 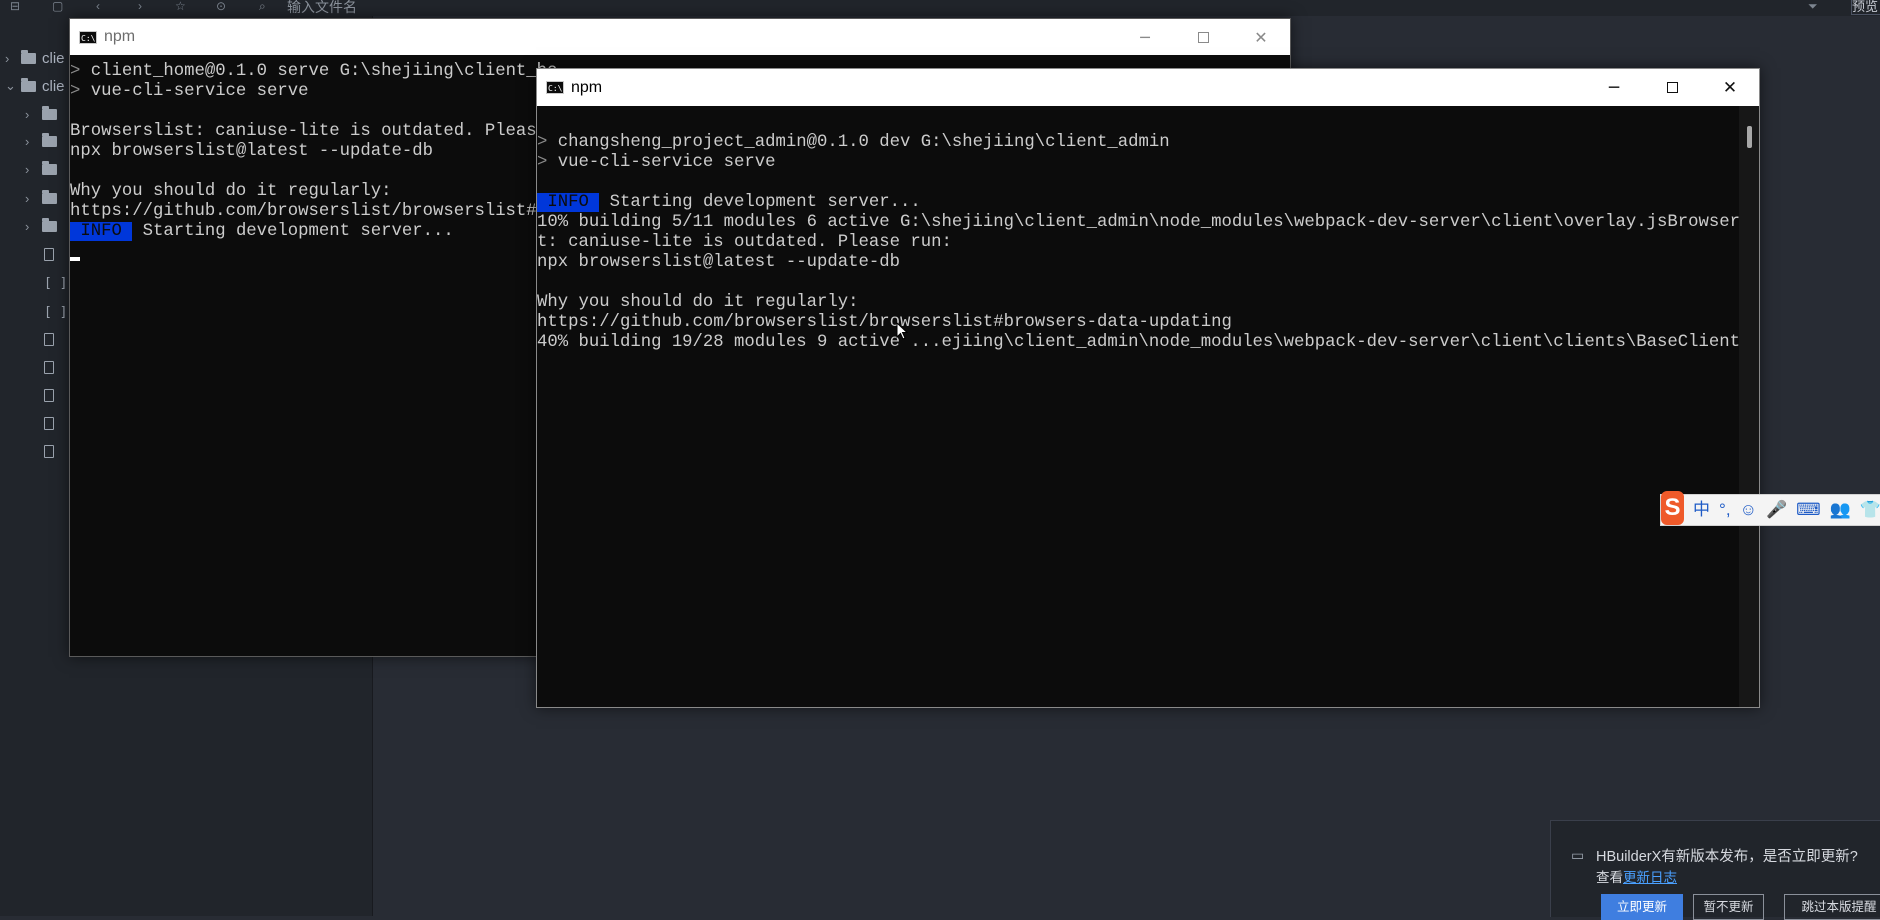 I want to click on update-sub-prefix: 查看, so click(x=1609, y=877).